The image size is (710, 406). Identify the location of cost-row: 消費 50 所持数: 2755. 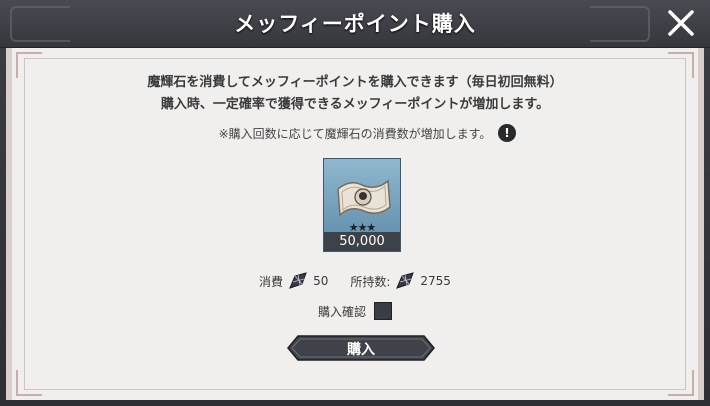
(355, 281).